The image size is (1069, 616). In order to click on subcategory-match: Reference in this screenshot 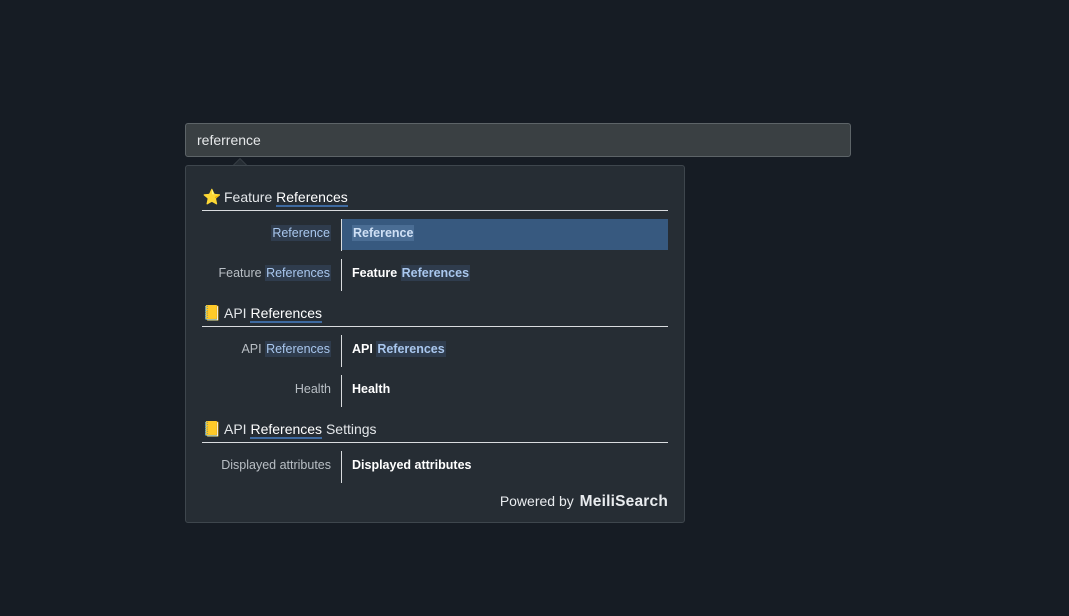, I will do `click(301, 233)`.